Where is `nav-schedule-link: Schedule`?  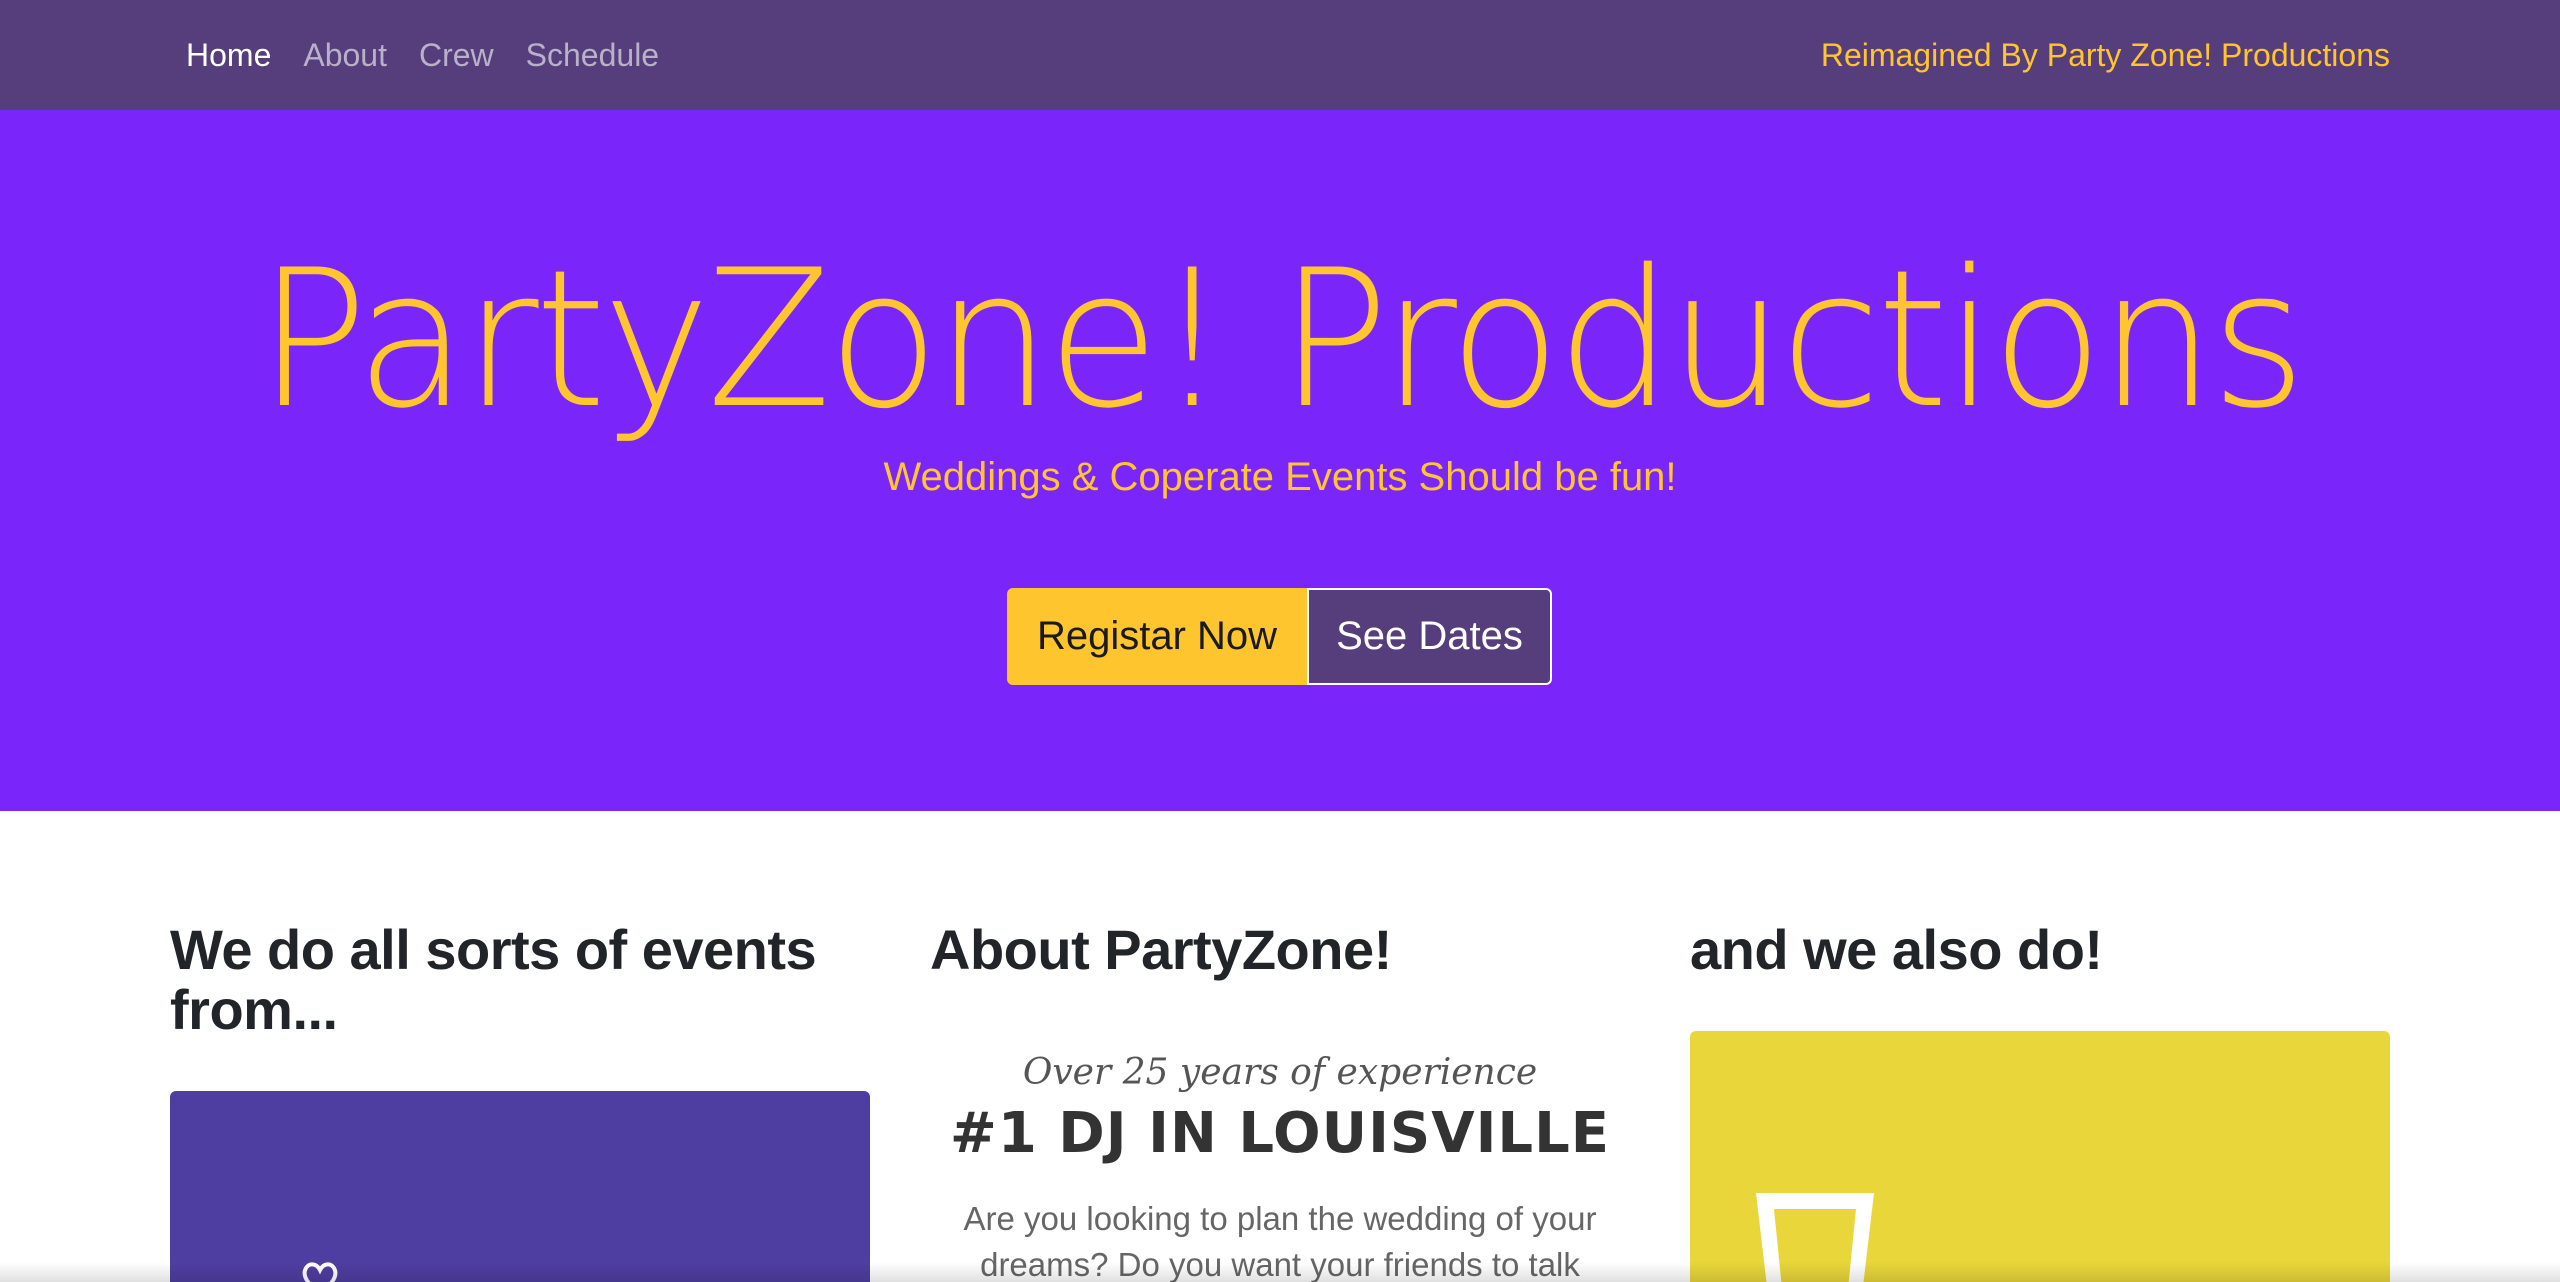 nav-schedule-link: Schedule is located at coordinates (592, 55).